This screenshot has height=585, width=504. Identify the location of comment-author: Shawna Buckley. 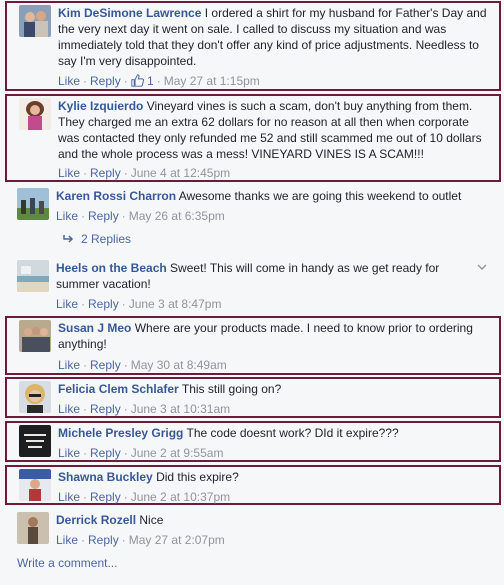
(105, 477).